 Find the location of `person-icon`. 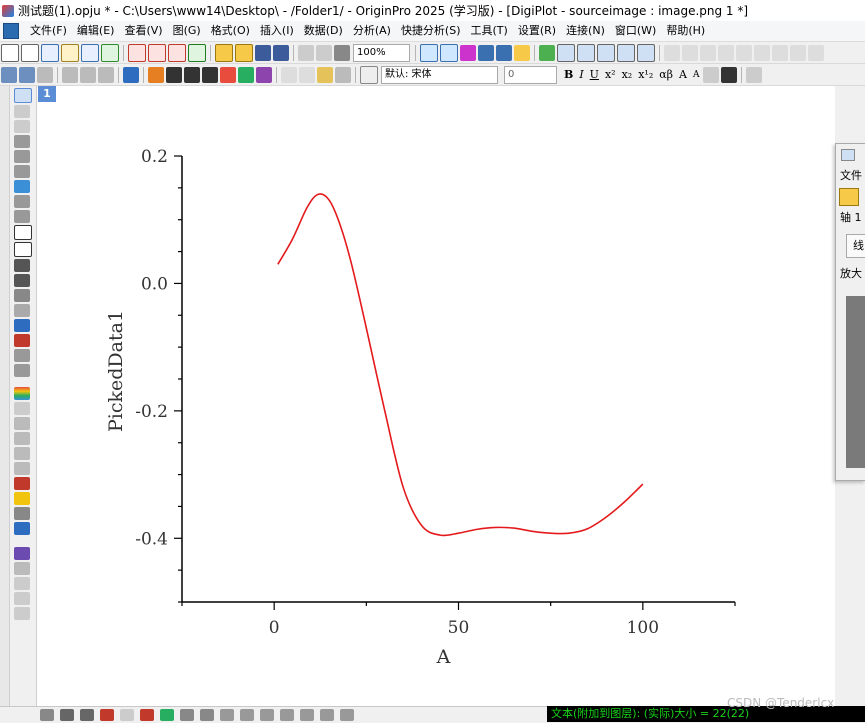

person-icon is located at coordinates (22, 613).